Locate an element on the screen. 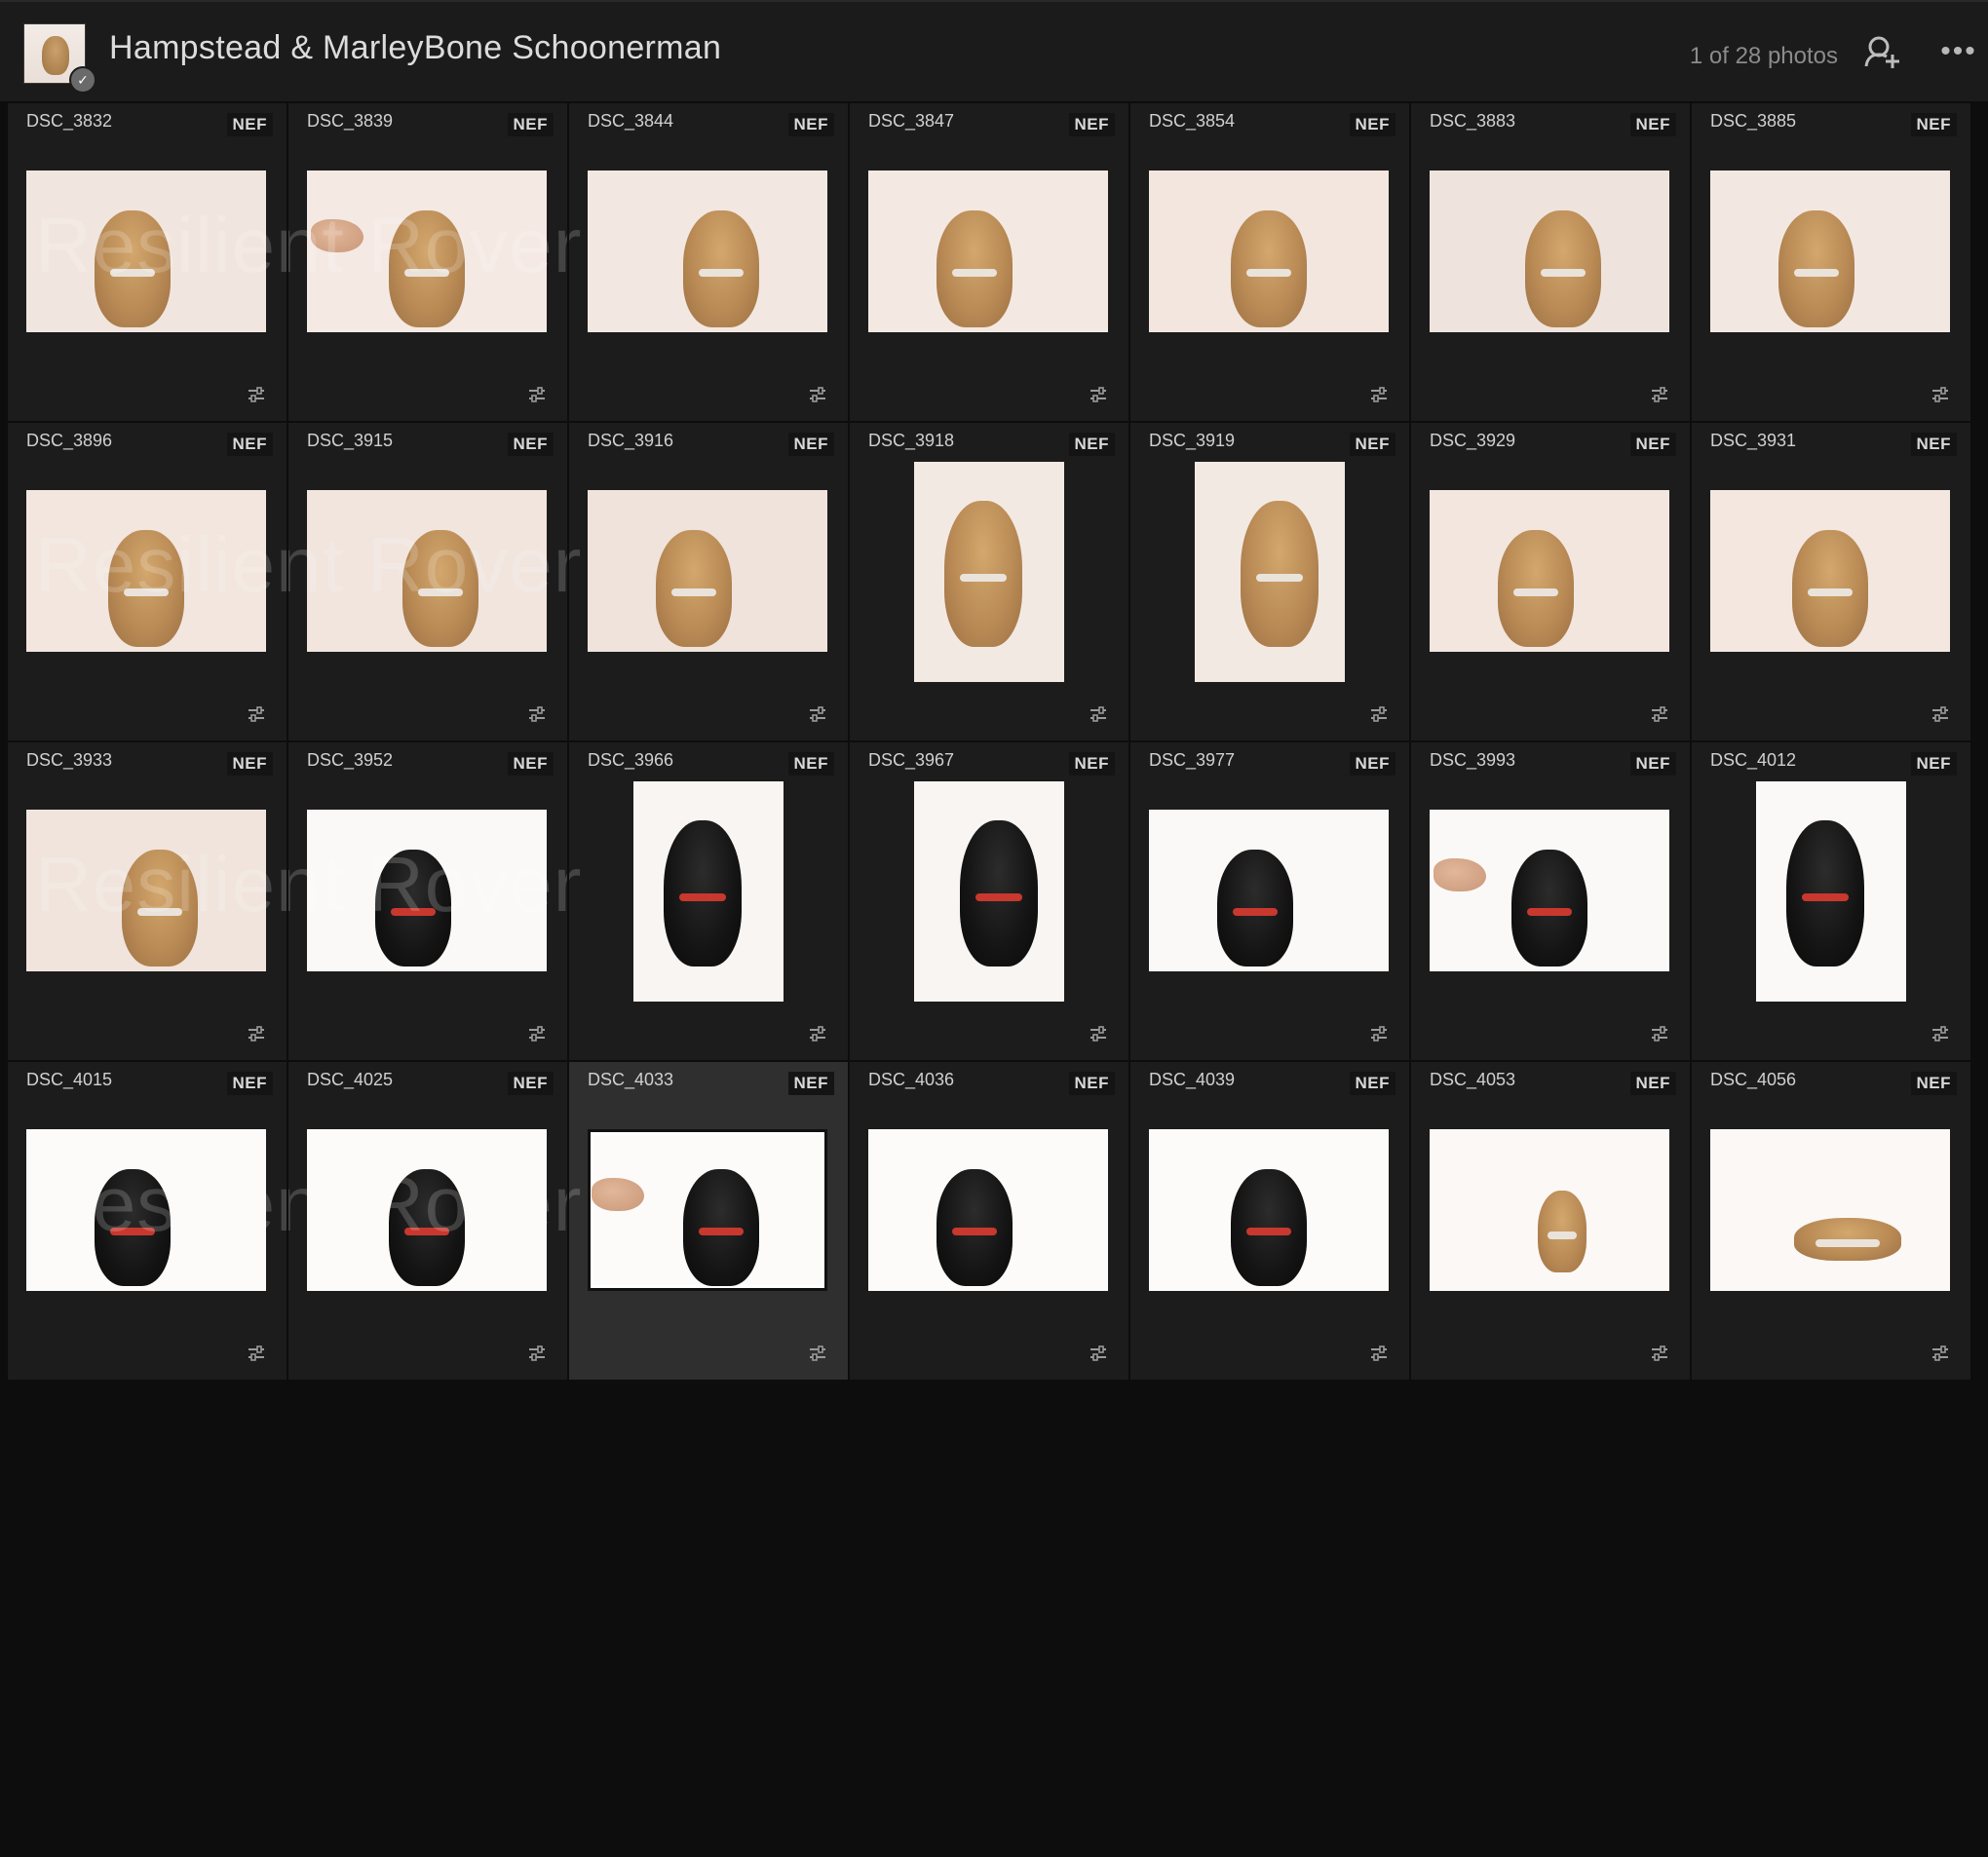 The image size is (1988, 1857). photo-cell: DSC_4056NEFResilient Rover is located at coordinates (1831, 1221).